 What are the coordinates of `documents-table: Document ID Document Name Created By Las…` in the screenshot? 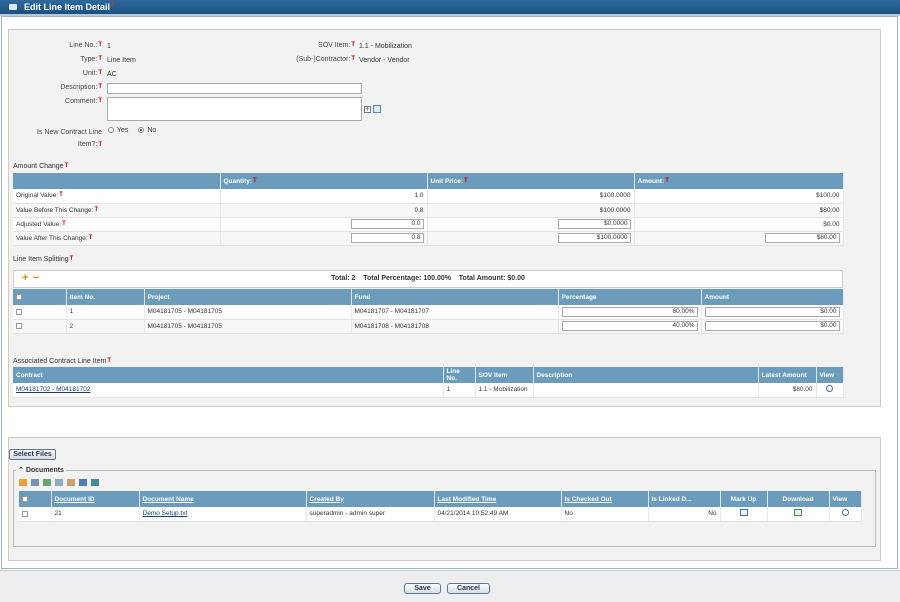 It's located at (440, 506).